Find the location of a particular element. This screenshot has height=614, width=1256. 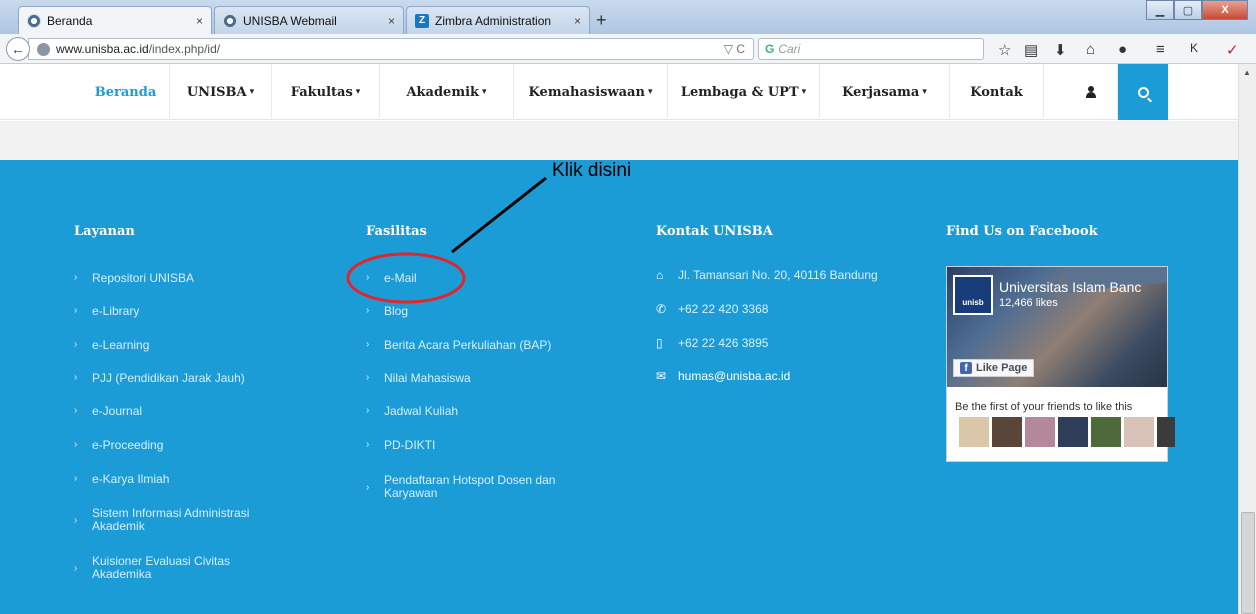

search-icon is located at coordinates (1143, 92).